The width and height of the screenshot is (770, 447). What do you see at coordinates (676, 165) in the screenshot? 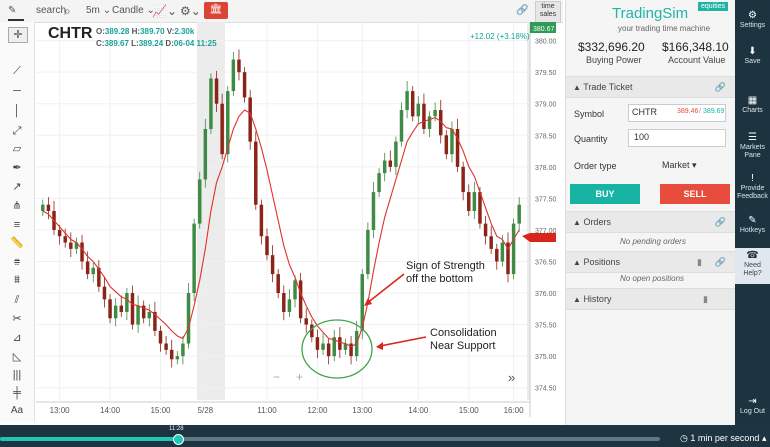
I see `order-type-value: Market` at bounding box center [676, 165].